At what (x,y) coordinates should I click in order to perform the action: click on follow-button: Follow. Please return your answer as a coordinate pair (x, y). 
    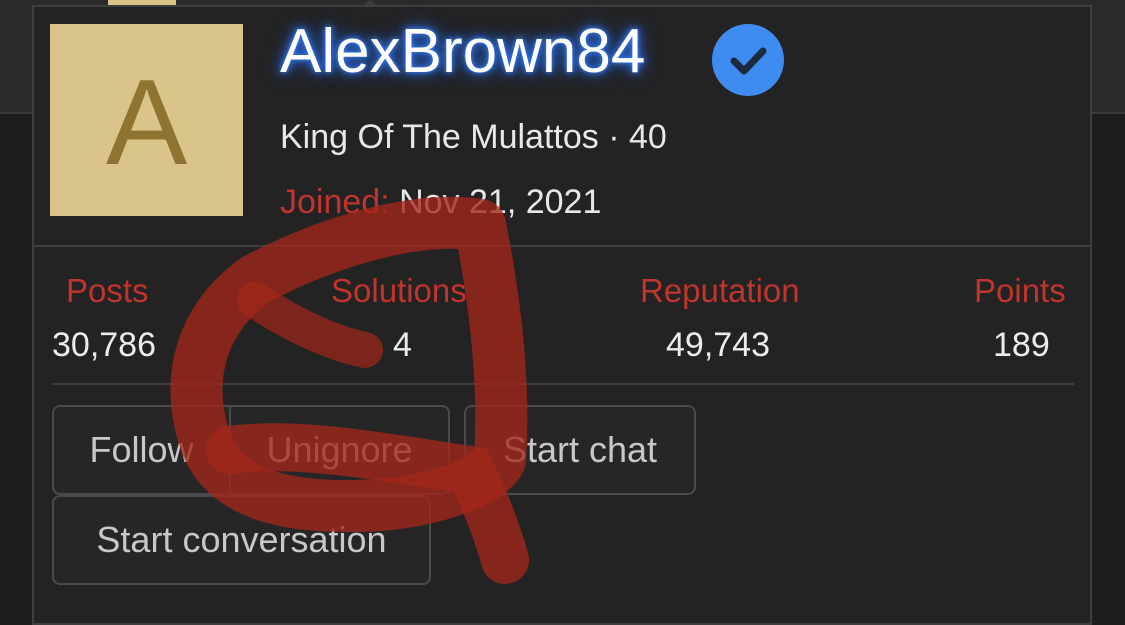
    Looking at the image, I should click on (141, 450).